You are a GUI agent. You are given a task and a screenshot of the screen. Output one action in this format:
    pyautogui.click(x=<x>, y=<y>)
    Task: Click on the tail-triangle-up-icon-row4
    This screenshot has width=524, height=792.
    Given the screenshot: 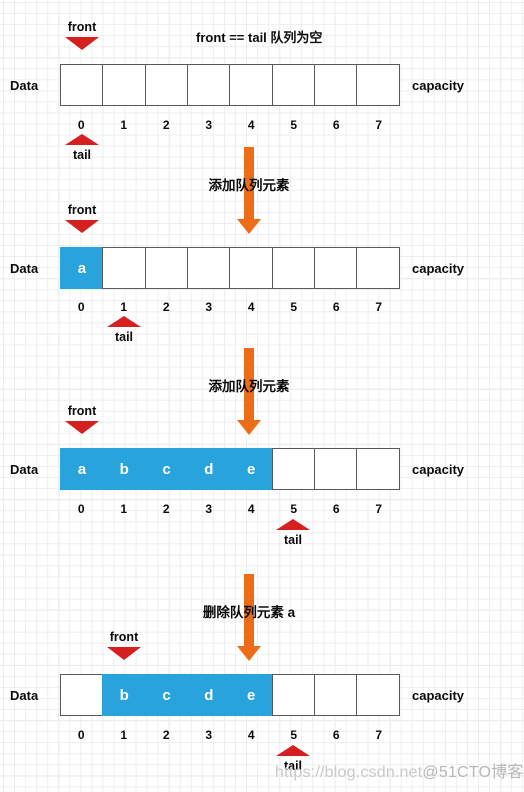 What is the action you would take?
    pyautogui.click(x=293, y=750)
    